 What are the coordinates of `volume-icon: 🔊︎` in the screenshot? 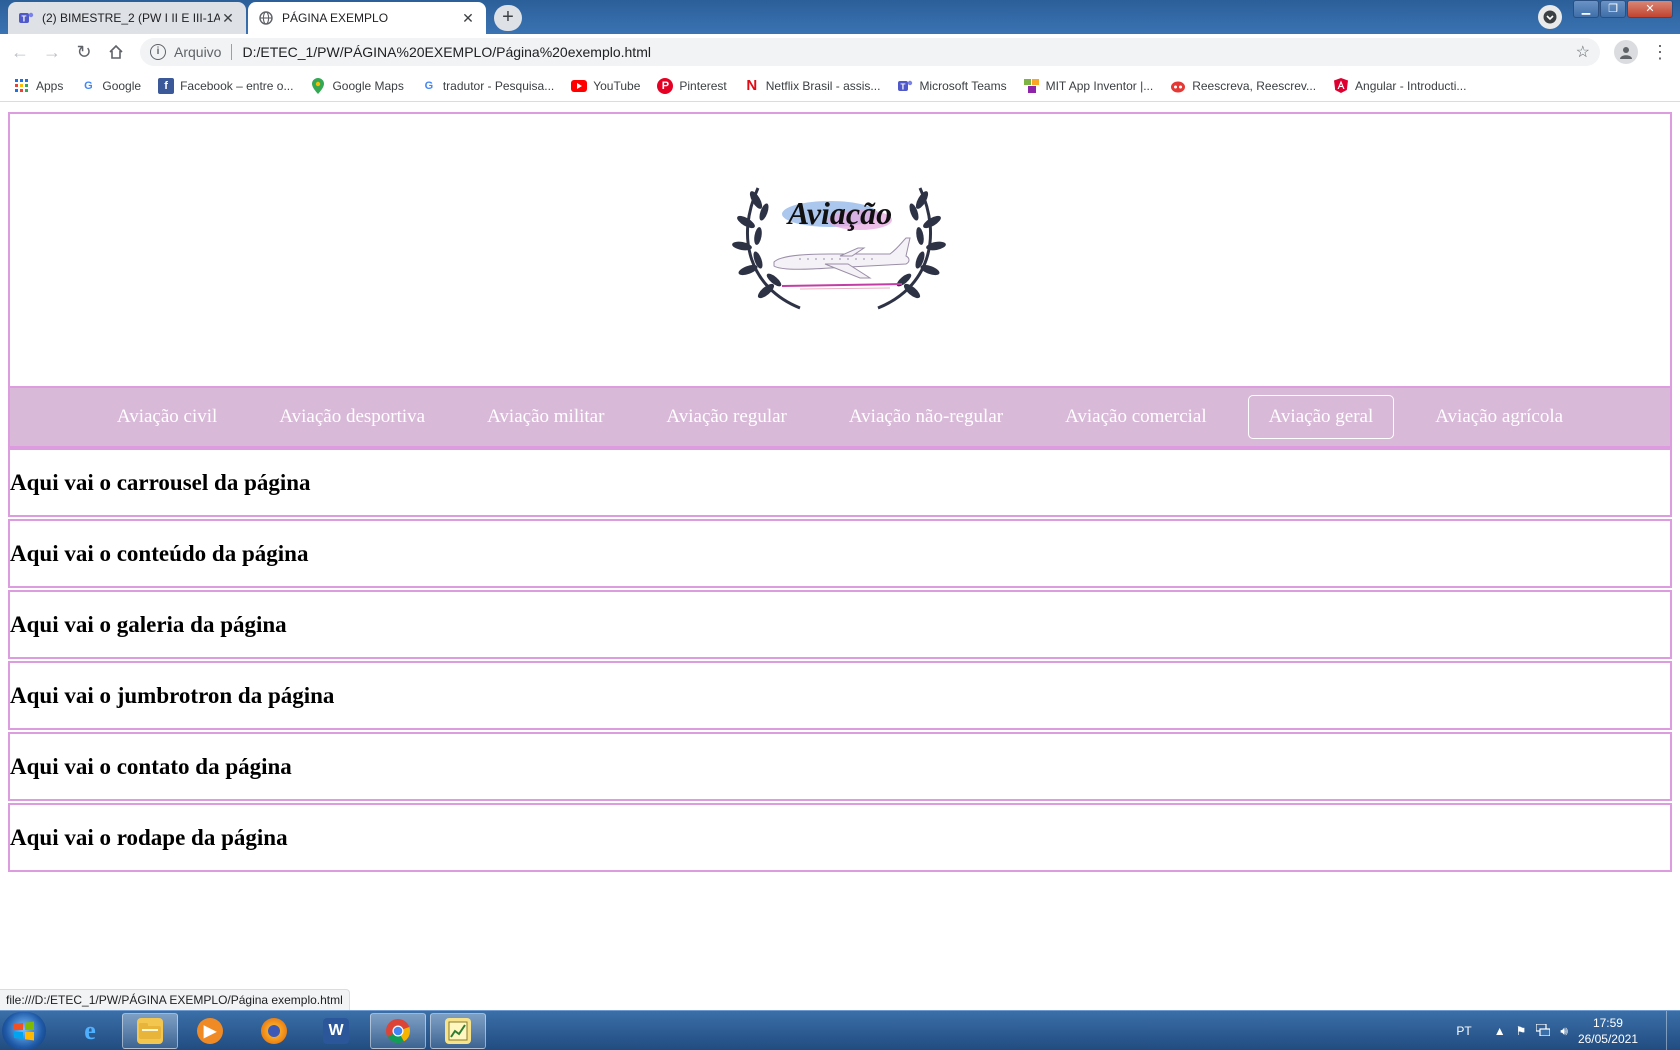 It's located at (1564, 1031).